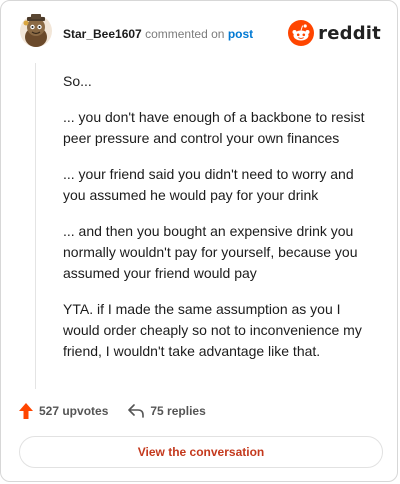 Image resolution: width=400 pixels, height=484 pixels. I want to click on upvote-arrow-icon, so click(26, 411).